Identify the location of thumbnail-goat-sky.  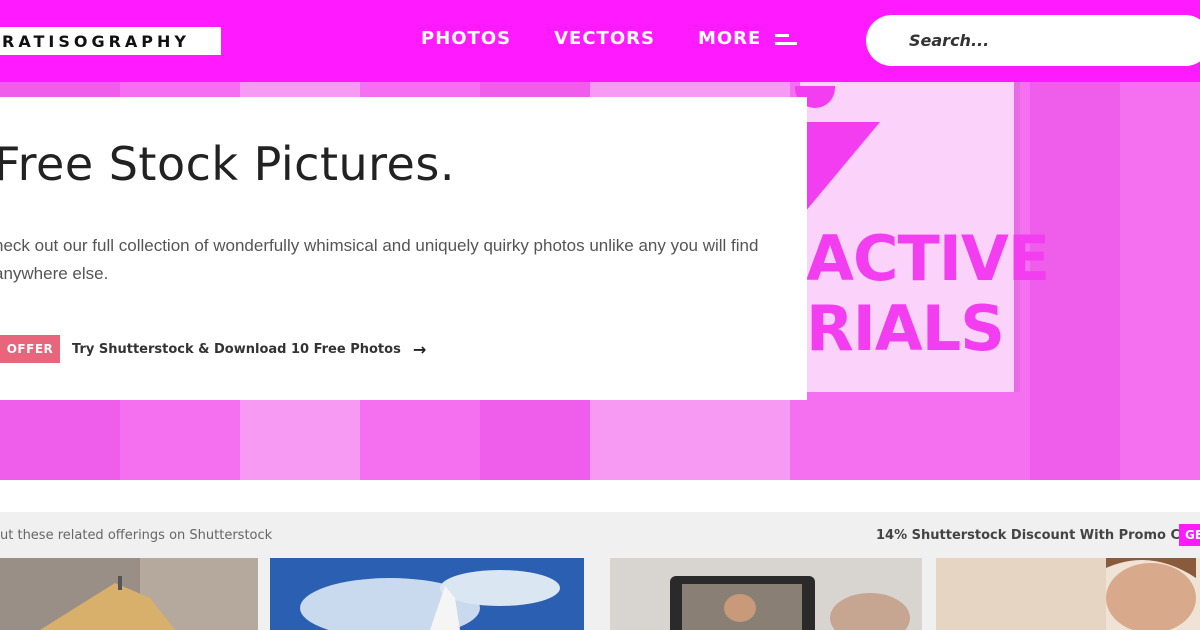
(427, 594).